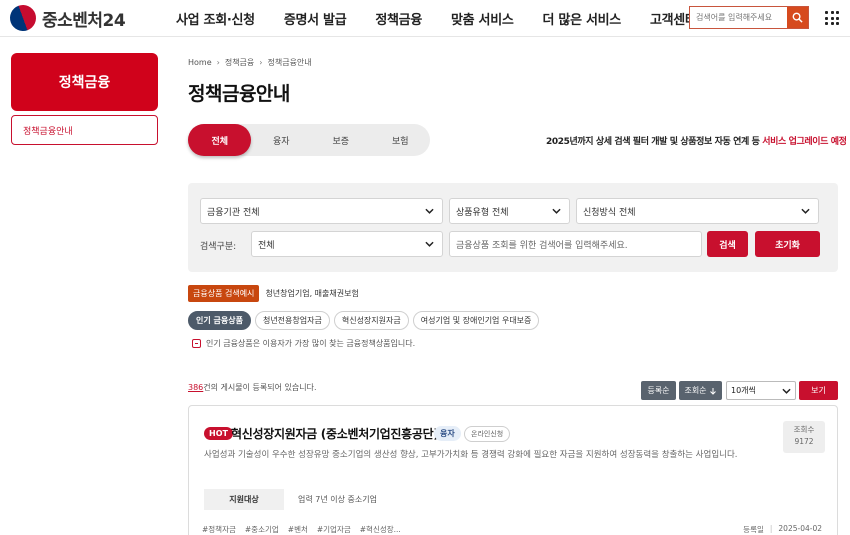  What do you see at coordinates (712, 391) in the screenshot?
I see `arrow-down-icon` at bounding box center [712, 391].